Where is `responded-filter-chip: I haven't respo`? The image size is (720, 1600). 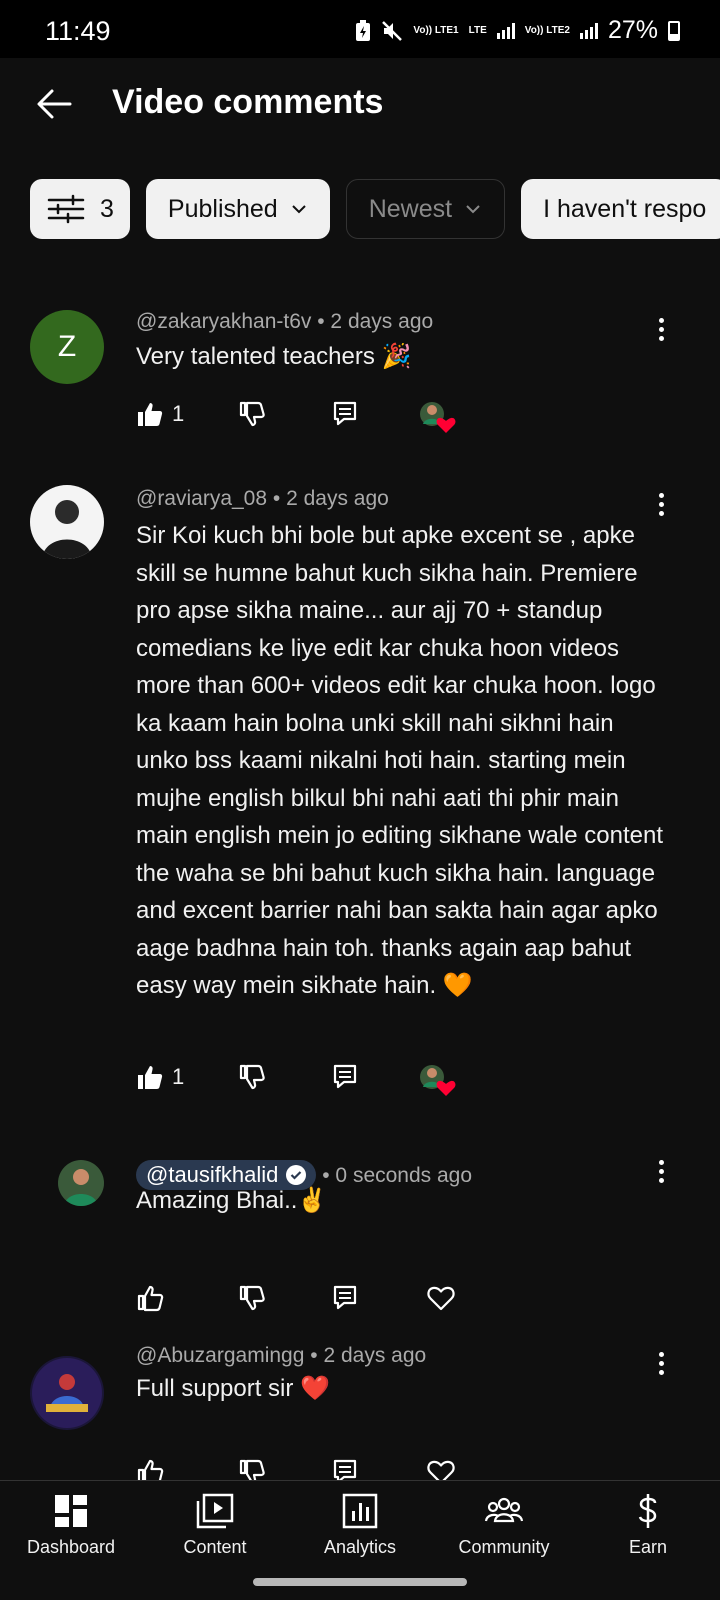
responded-filter-chip: I haven't respo is located at coordinates (620, 209).